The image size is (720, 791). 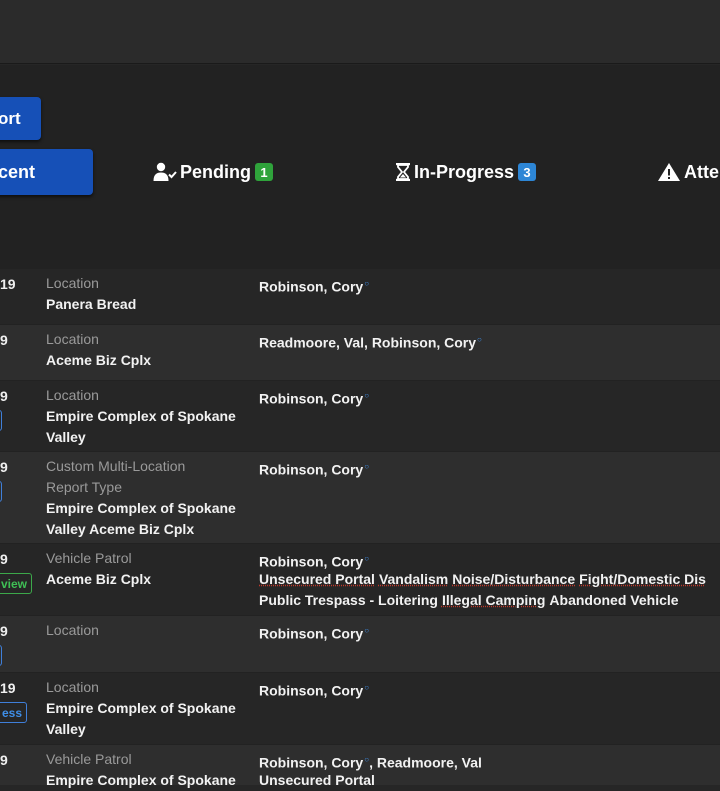 What do you see at coordinates (165, 172) in the screenshot?
I see `user-check-icon` at bounding box center [165, 172].